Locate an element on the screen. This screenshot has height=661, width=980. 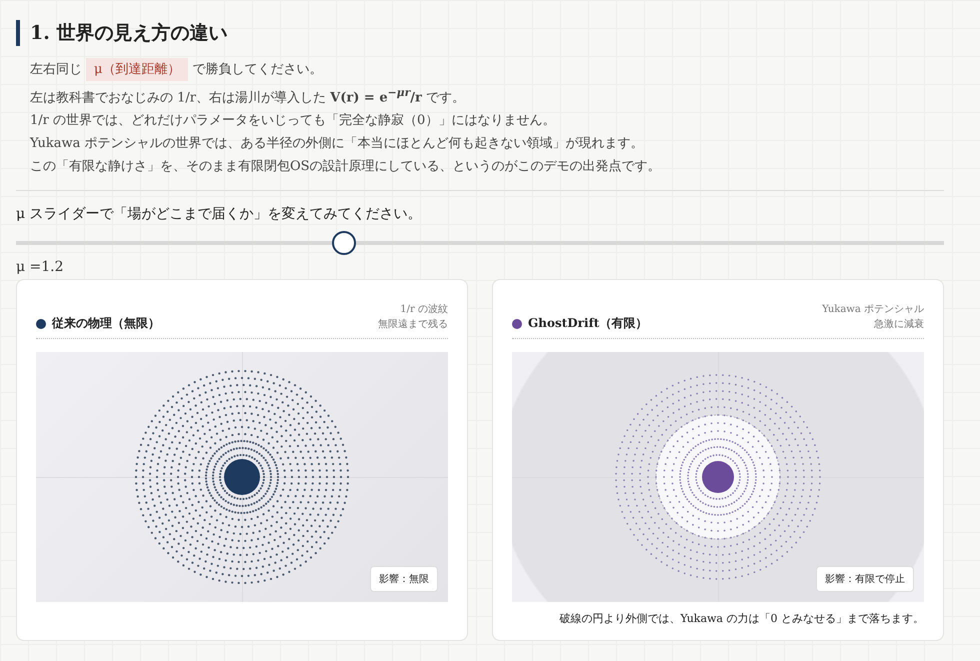
impact-label: 影響：有限で停止 is located at coordinates (865, 579).